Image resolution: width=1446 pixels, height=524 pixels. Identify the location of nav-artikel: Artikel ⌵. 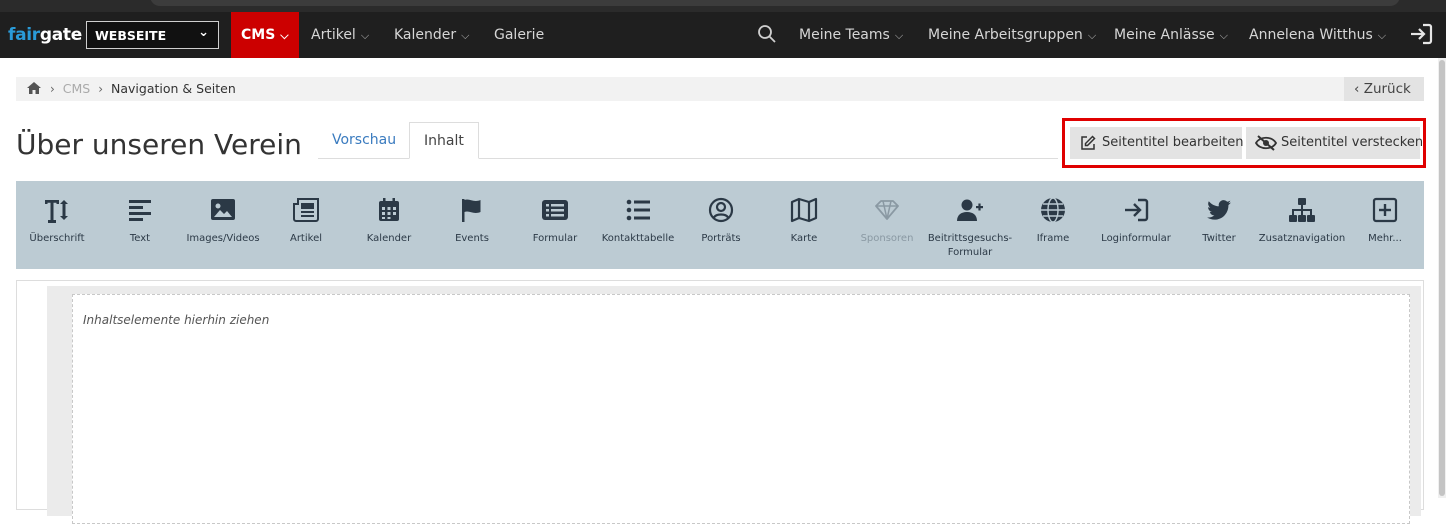
(340, 35).